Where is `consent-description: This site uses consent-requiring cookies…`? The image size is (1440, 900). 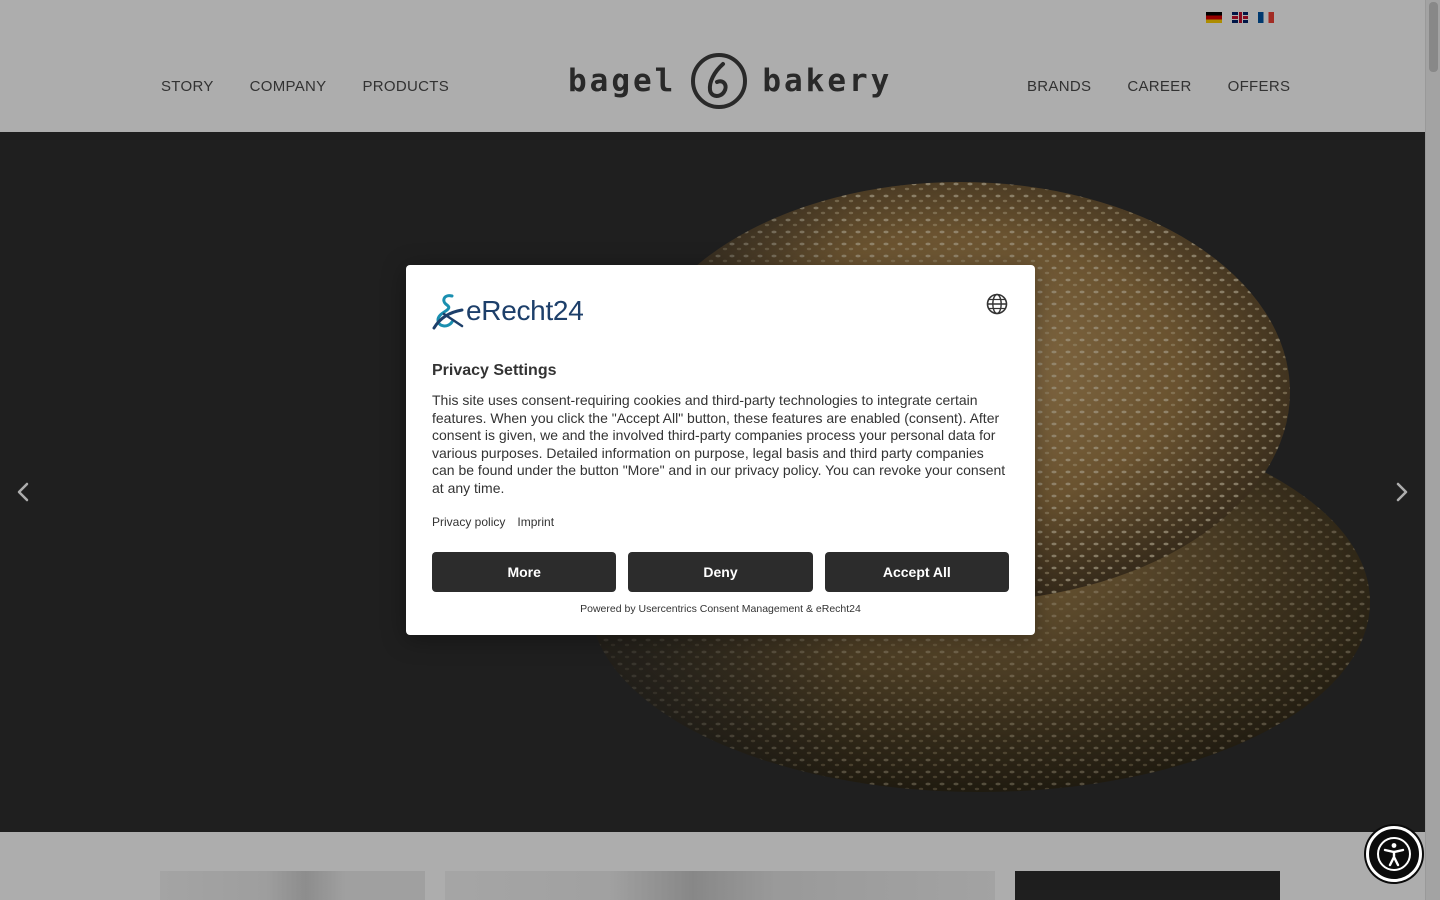
consent-description: This site uses consent-requiring cookies… is located at coordinates (719, 444).